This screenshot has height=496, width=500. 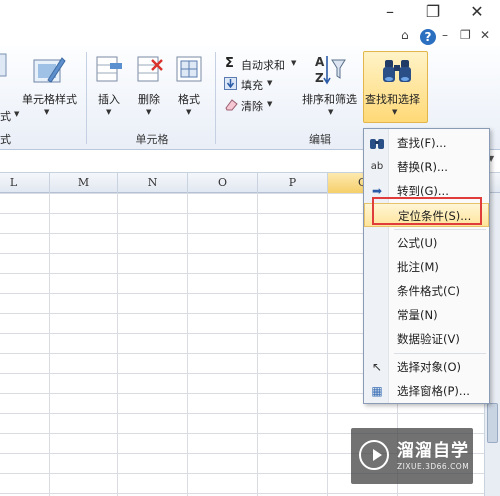 What do you see at coordinates (392, 99) in the screenshot?
I see `find-select-label: 查找和选择` at bounding box center [392, 99].